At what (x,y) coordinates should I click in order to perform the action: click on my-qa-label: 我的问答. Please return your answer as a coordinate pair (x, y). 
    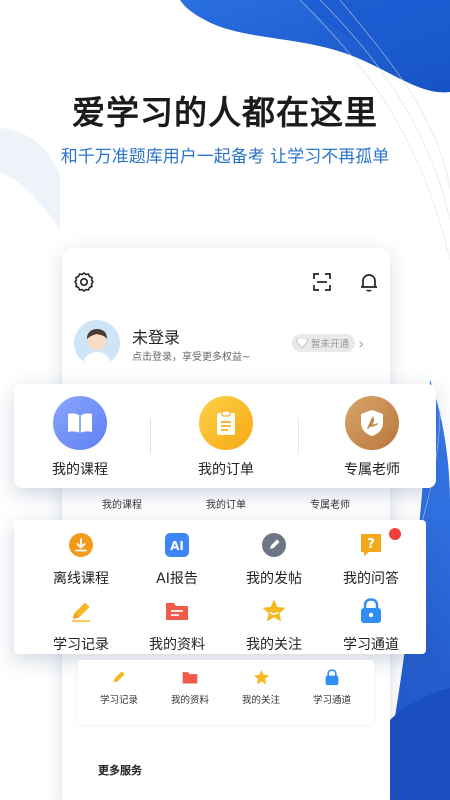
    Looking at the image, I should click on (371, 579).